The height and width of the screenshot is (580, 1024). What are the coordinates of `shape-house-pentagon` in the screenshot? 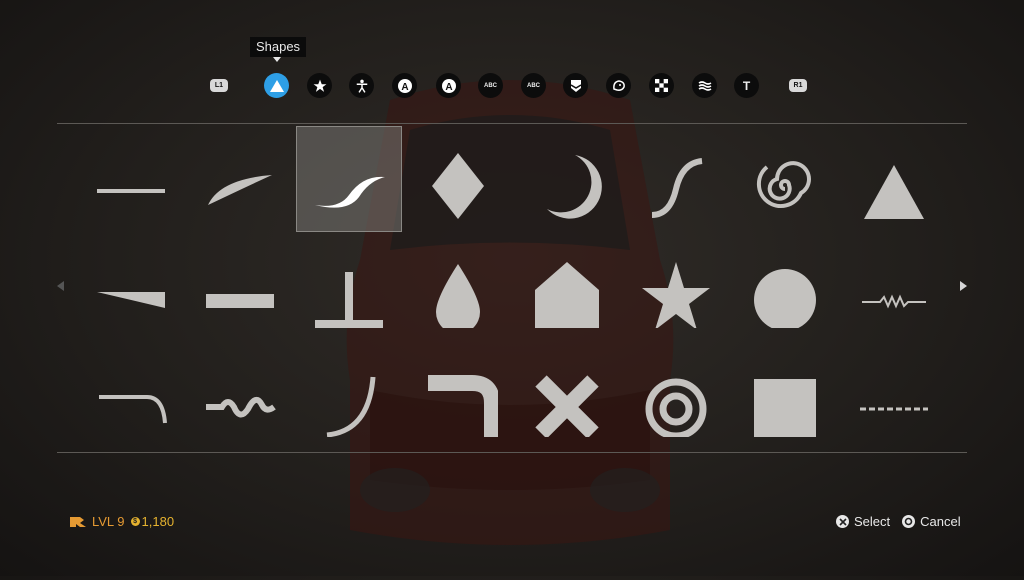 It's located at (567, 288).